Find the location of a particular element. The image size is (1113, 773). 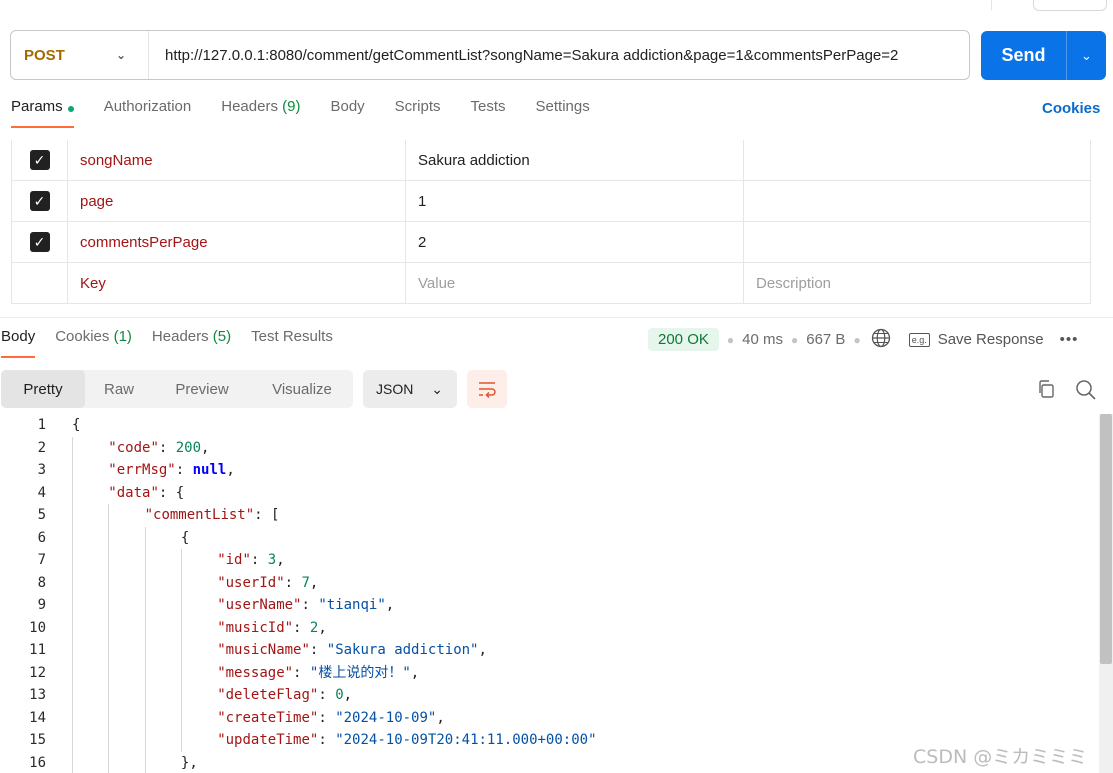

param-value: 1 is located at coordinates (574, 201).